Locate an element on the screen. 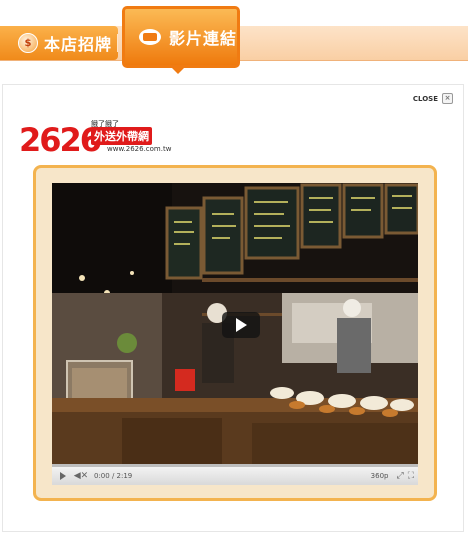 This screenshot has height=549, width=468. tab-divider is located at coordinates (117, 43).